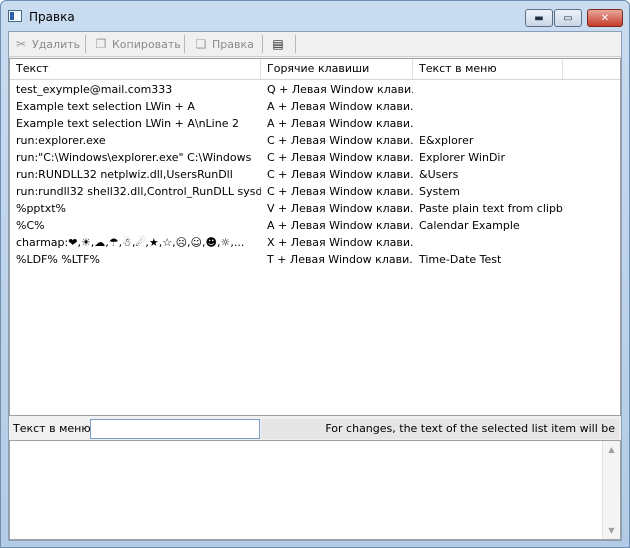 This screenshot has height=548, width=630. Describe the element at coordinates (41, 208) in the screenshot. I see `cell-text: %pptxt%` at that location.